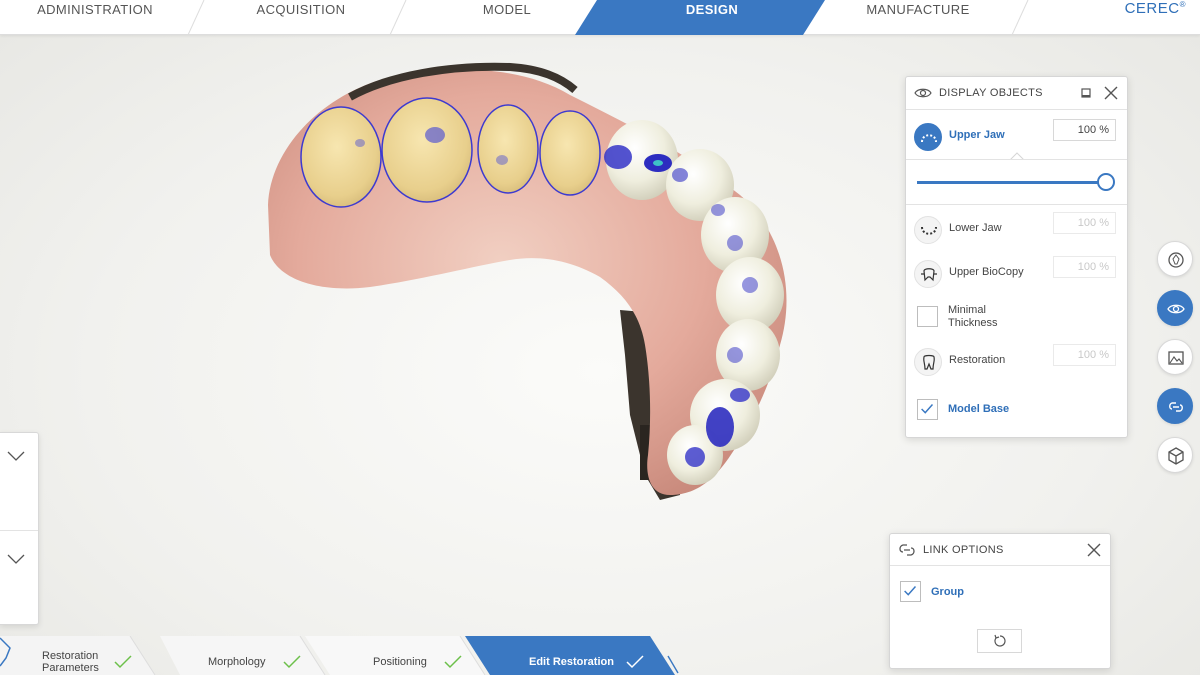 The height and width of the screenshot is (675, 1200). I want to click on reset-button, so click(999, 641).